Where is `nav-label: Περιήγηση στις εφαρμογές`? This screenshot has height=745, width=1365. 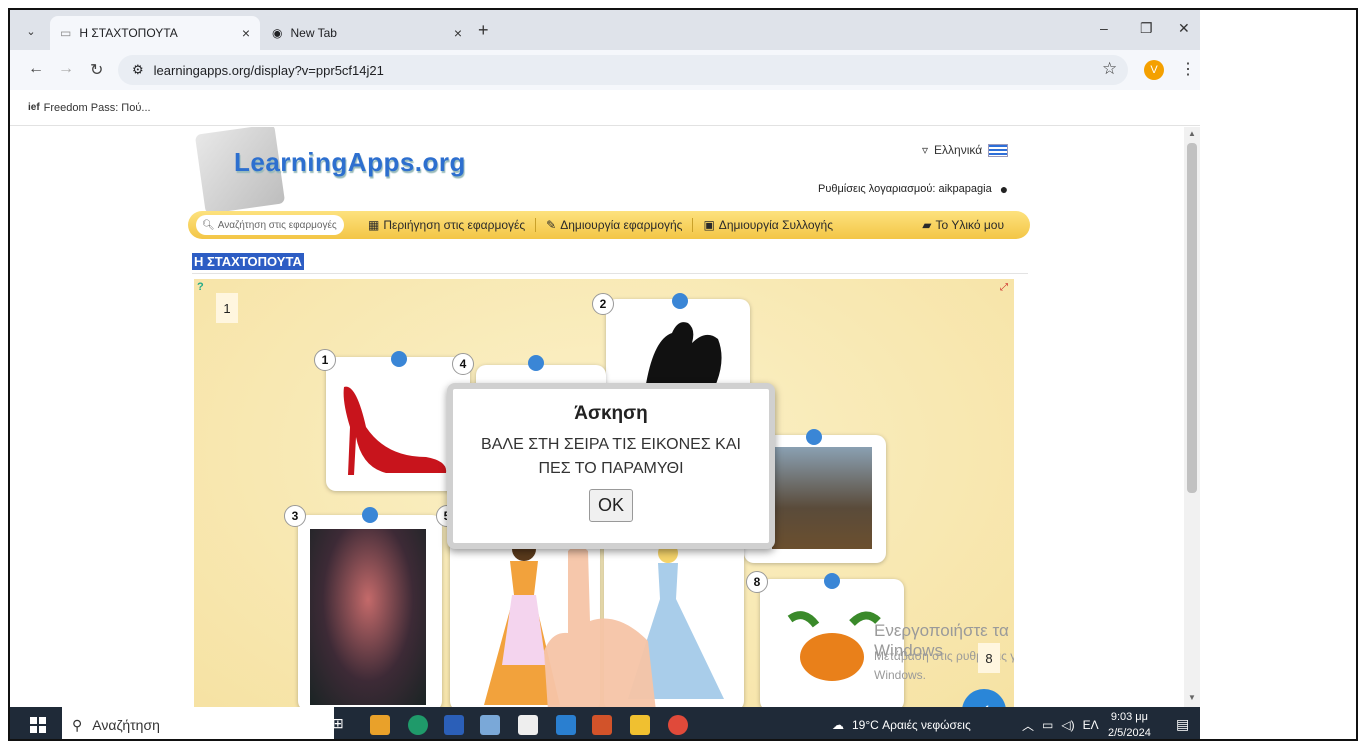
nav-label: Περιήγηση στις εφαρμογές is located at coordinates (454, 225).